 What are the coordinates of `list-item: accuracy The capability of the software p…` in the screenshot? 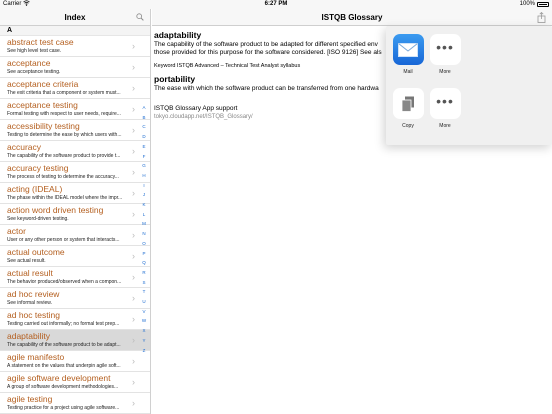 It's located at (75, 151).